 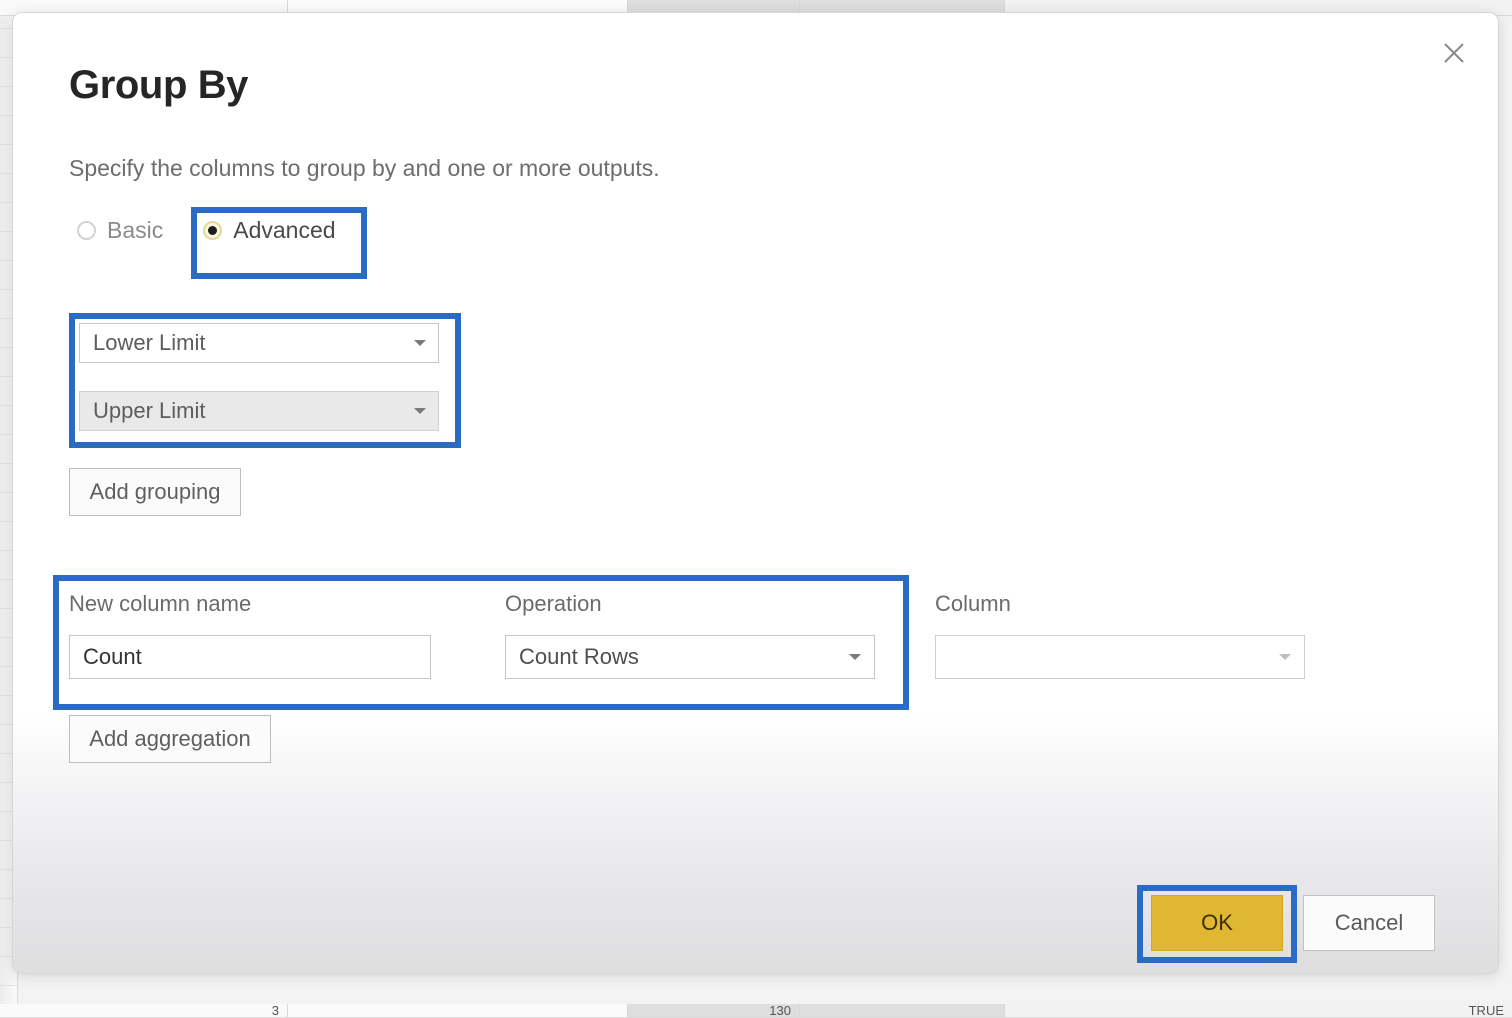 What do you see at coordinates (135, 230) in the screenshot?
I see `radio-label-basic: Basic` at bounding box center [135, 230].